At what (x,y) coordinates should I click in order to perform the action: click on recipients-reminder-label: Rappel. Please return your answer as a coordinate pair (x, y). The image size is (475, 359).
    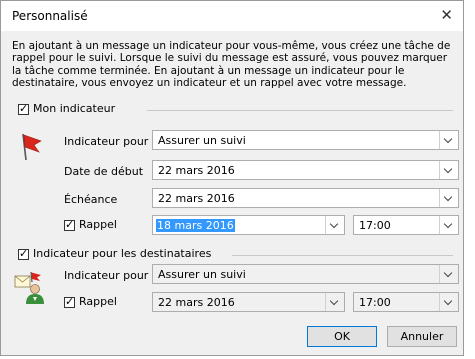
    Looking at the image, I should click on (98, 301).